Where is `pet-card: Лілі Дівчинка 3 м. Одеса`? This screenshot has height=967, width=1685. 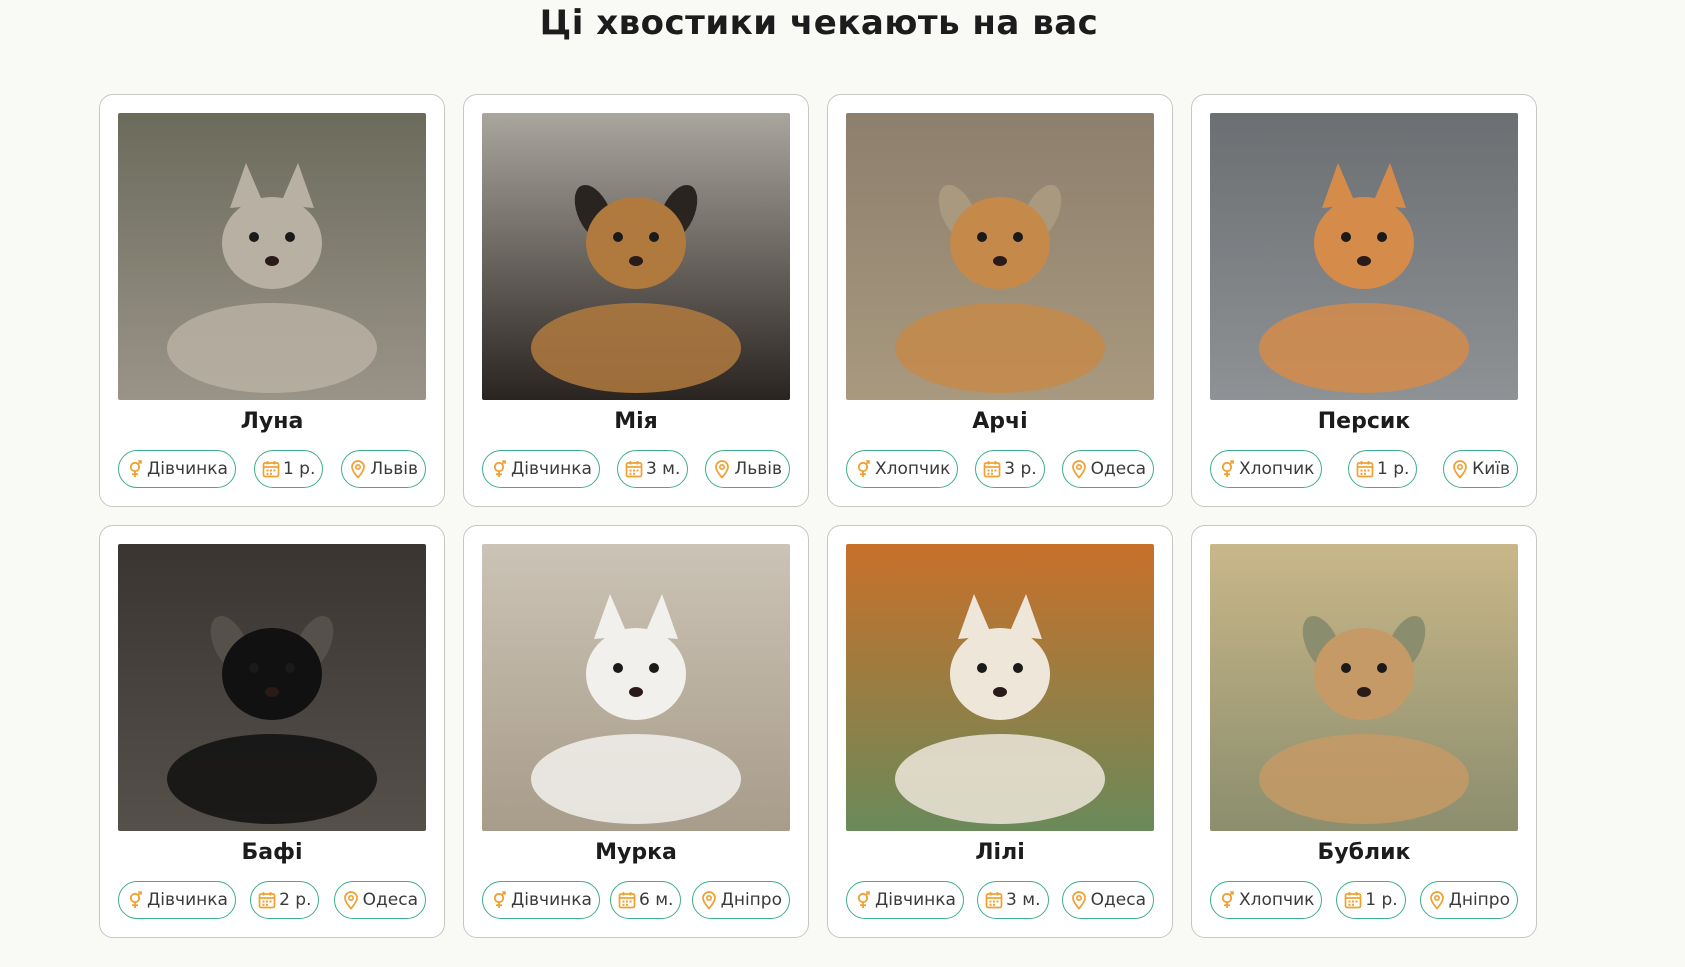 pet-card: Лілі Дівчинка 3 м. Одеса is located at coordinates (1000, 731).